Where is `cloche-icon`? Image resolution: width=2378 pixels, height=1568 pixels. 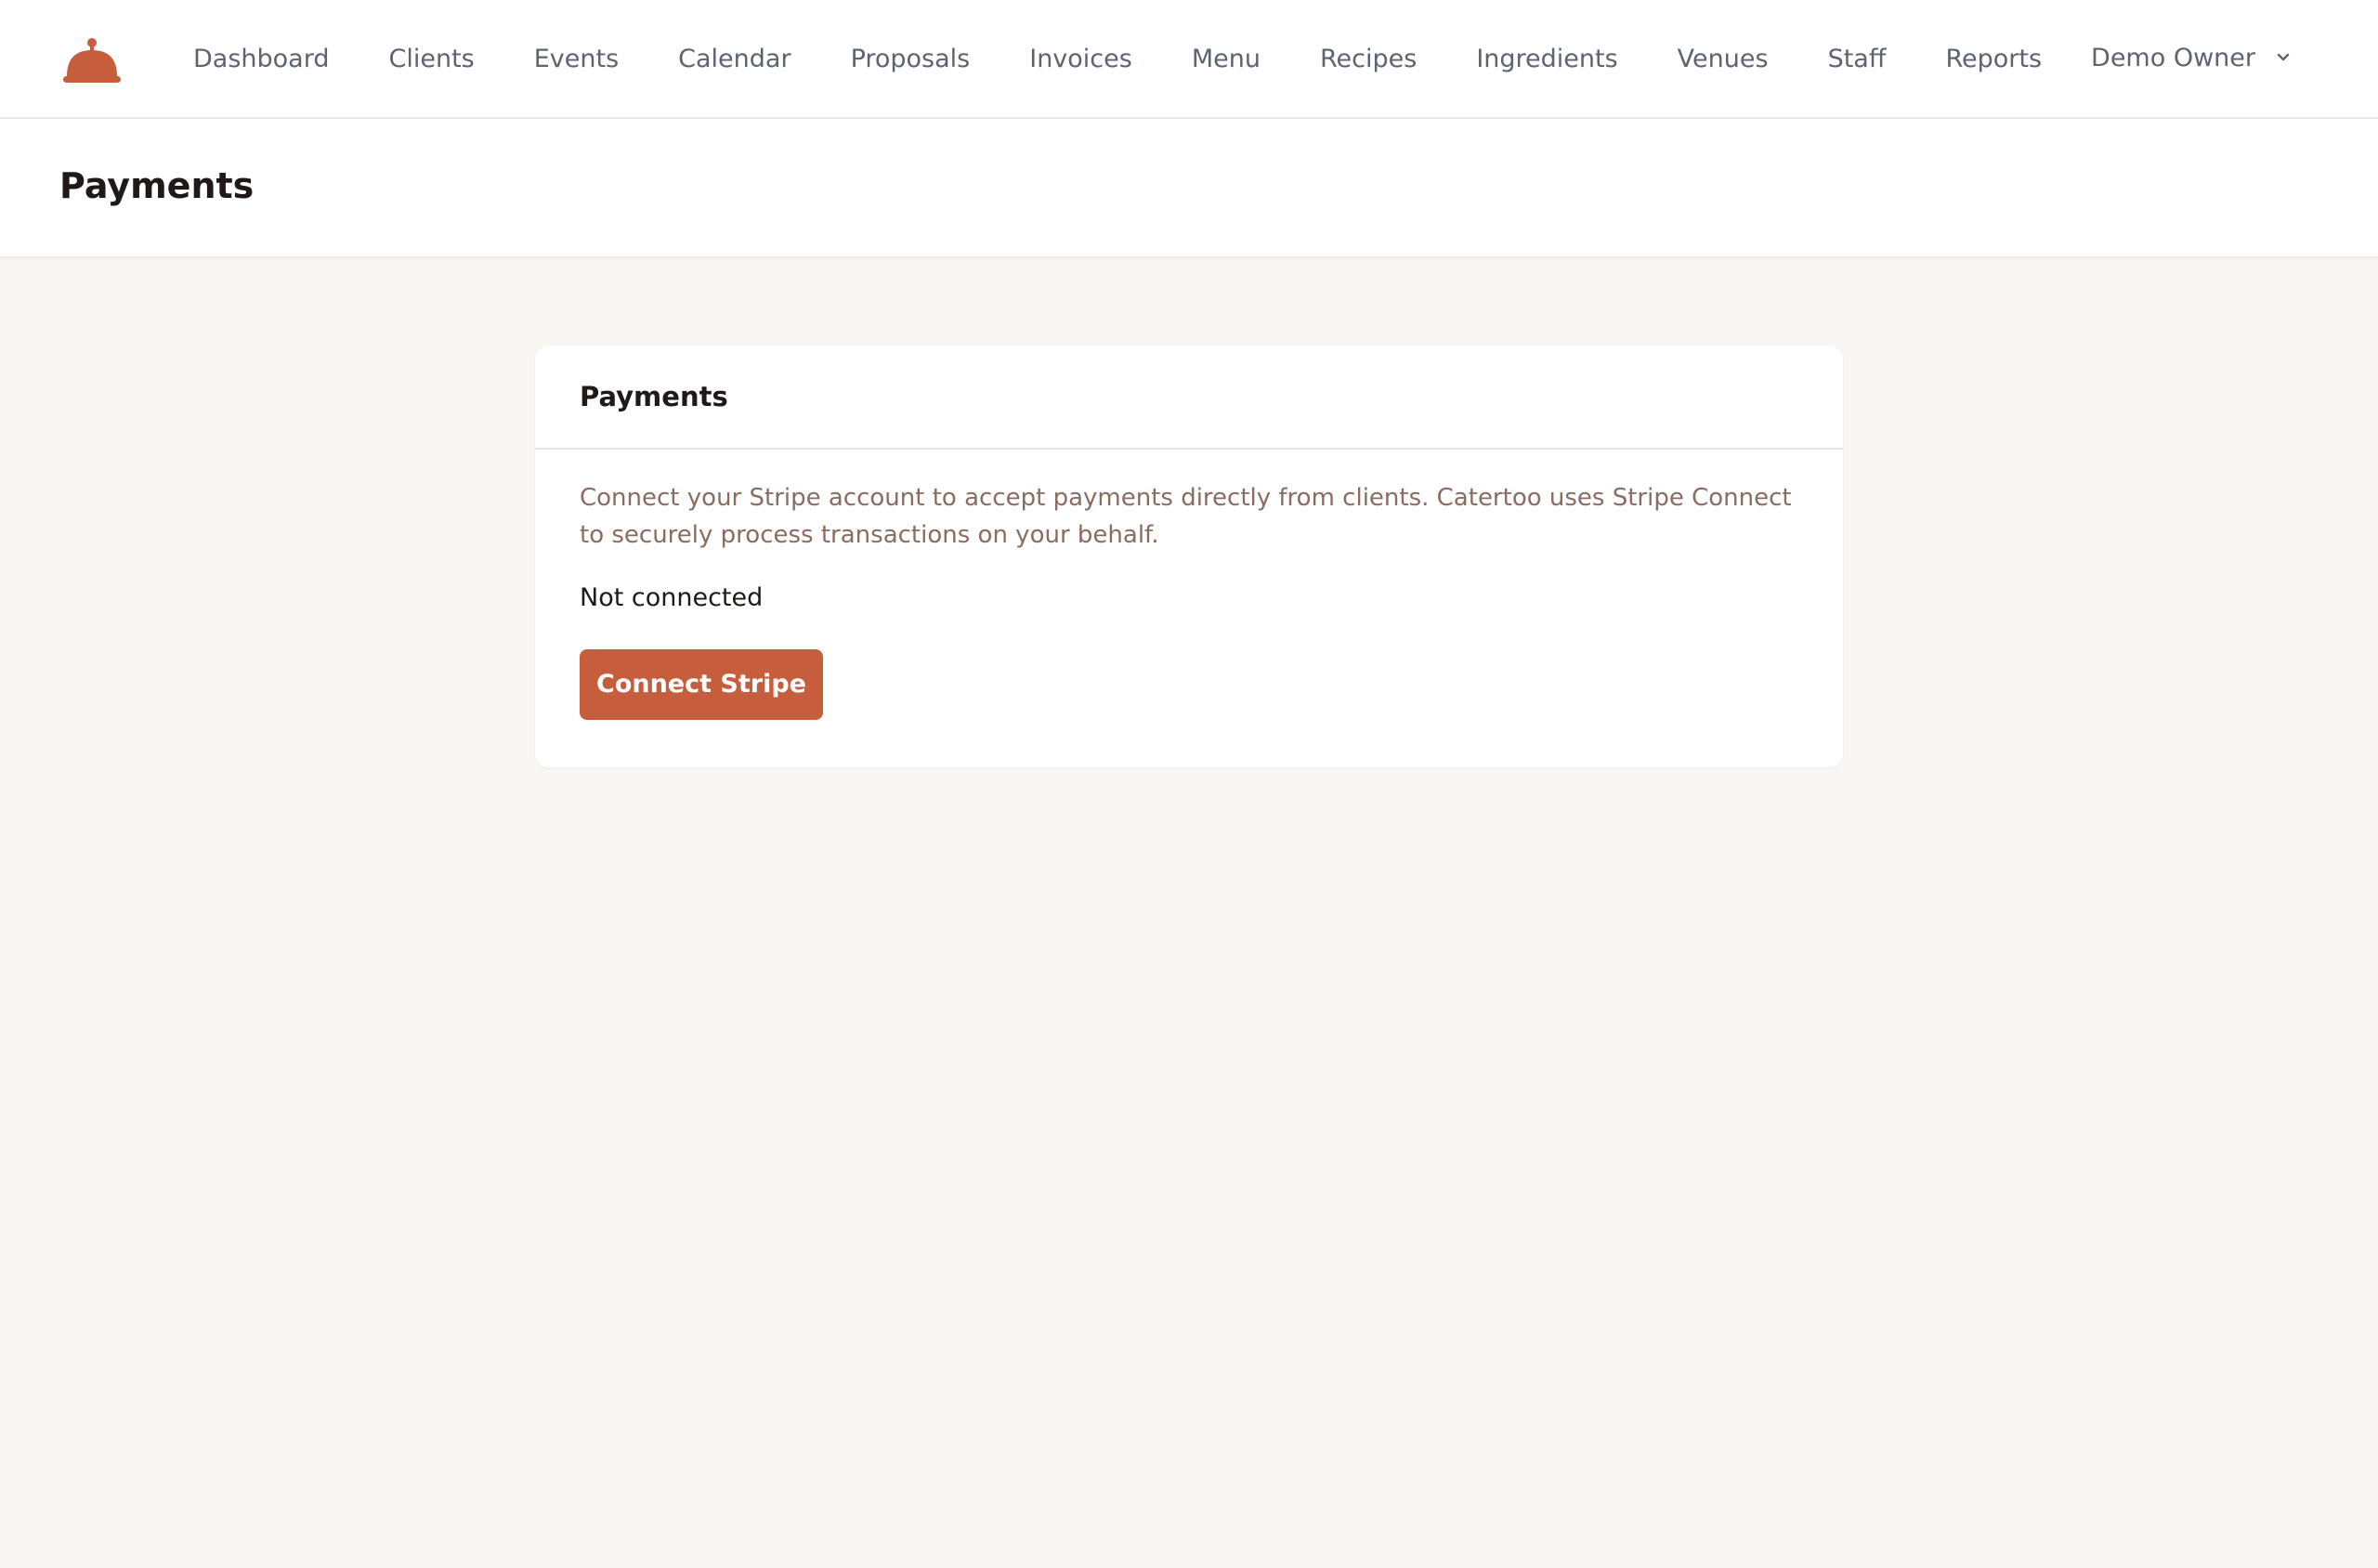 cloche-icon is located at coordinates (92, 61).